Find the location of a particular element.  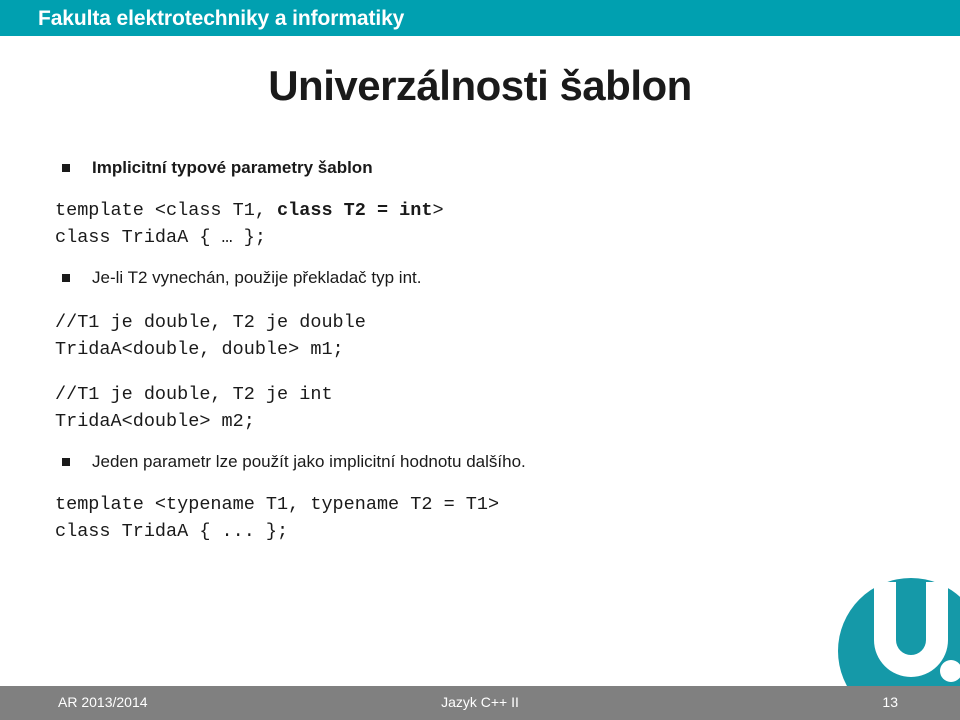

code-line-4a: template <typename T1, typename T2 = T1> is located at coordinates (277, 504).